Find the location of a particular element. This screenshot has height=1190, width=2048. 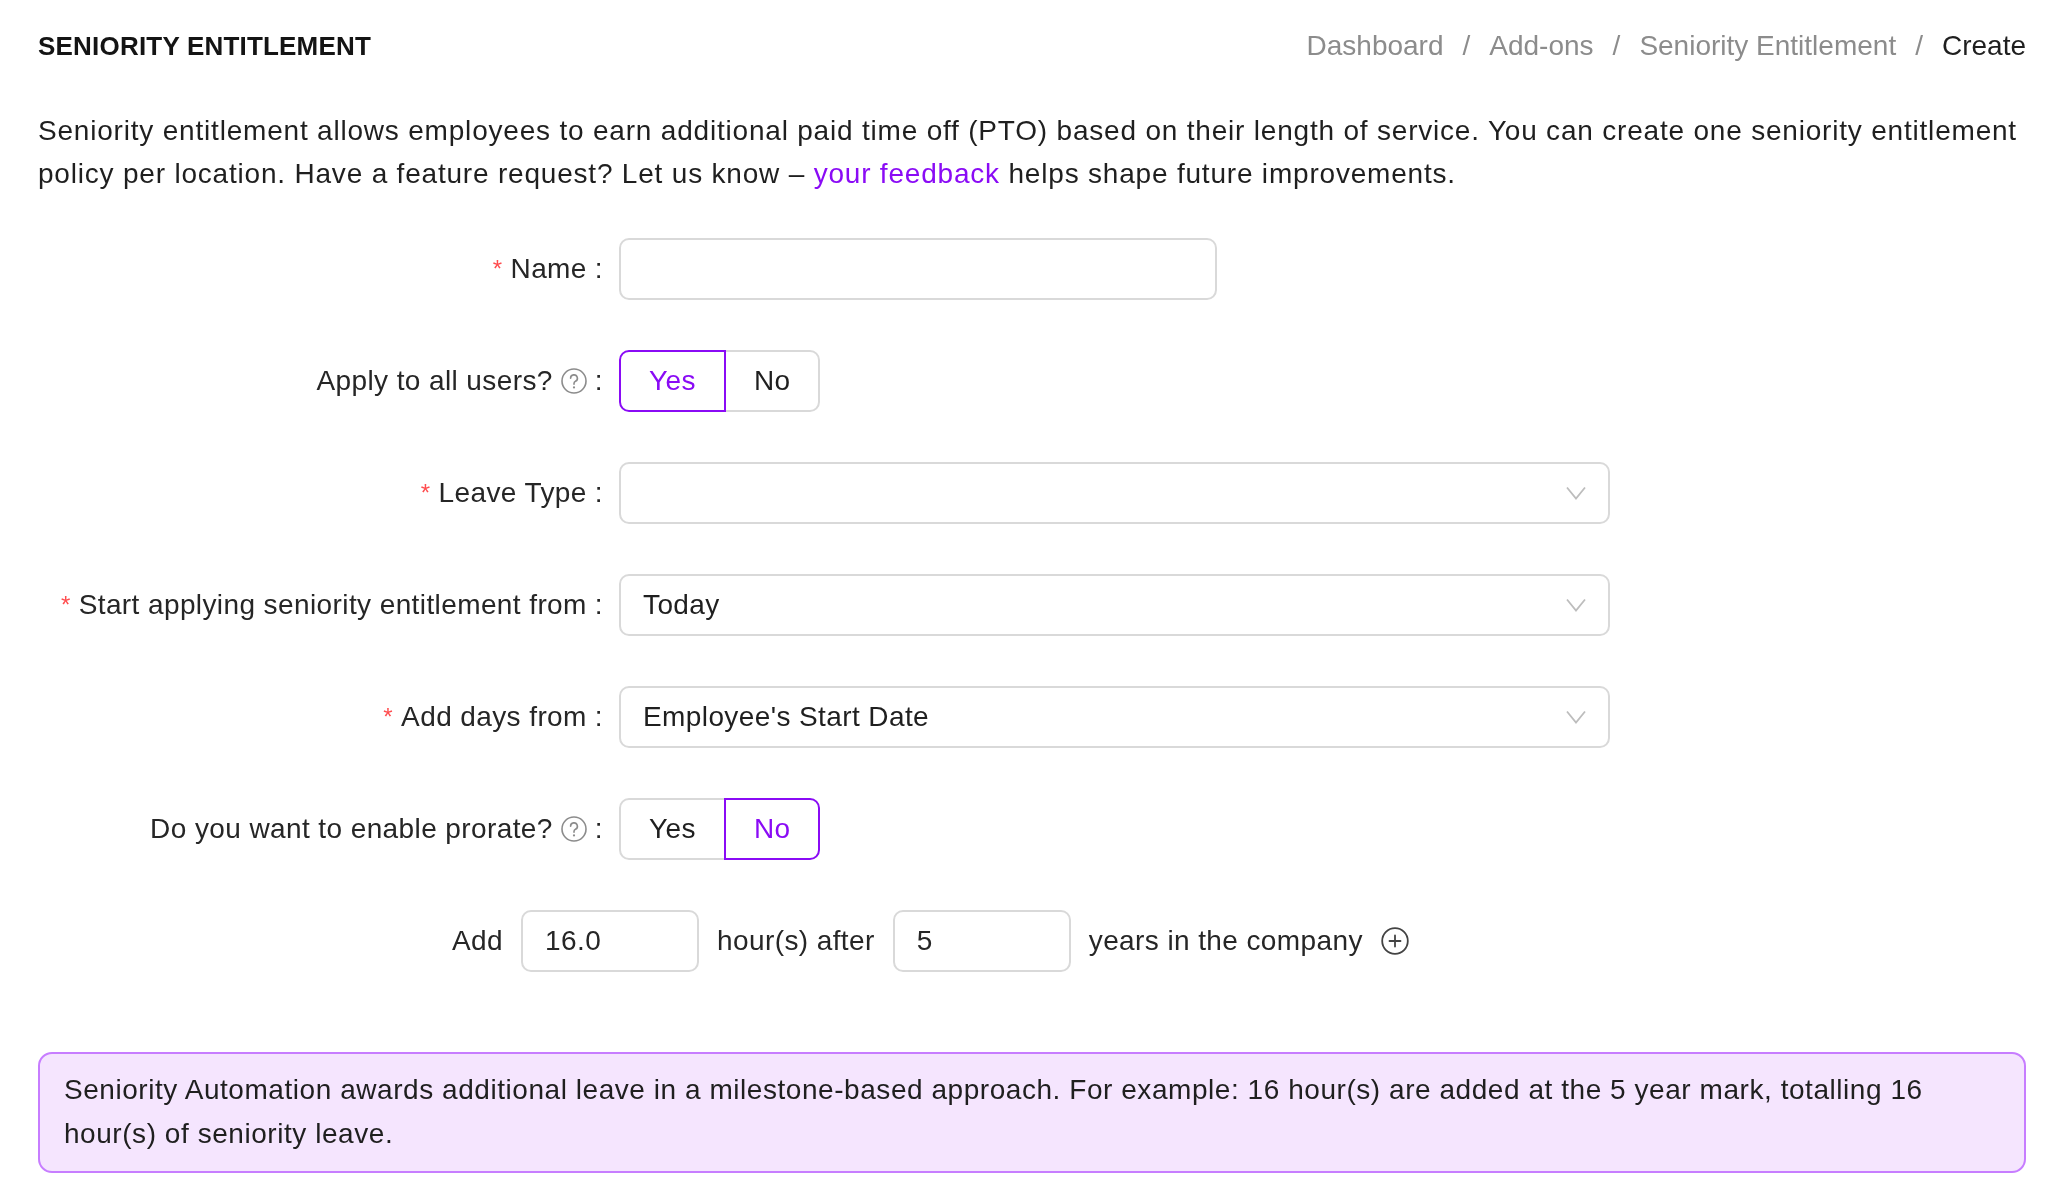

dropdown-field is located at coordinates (1114, 493).